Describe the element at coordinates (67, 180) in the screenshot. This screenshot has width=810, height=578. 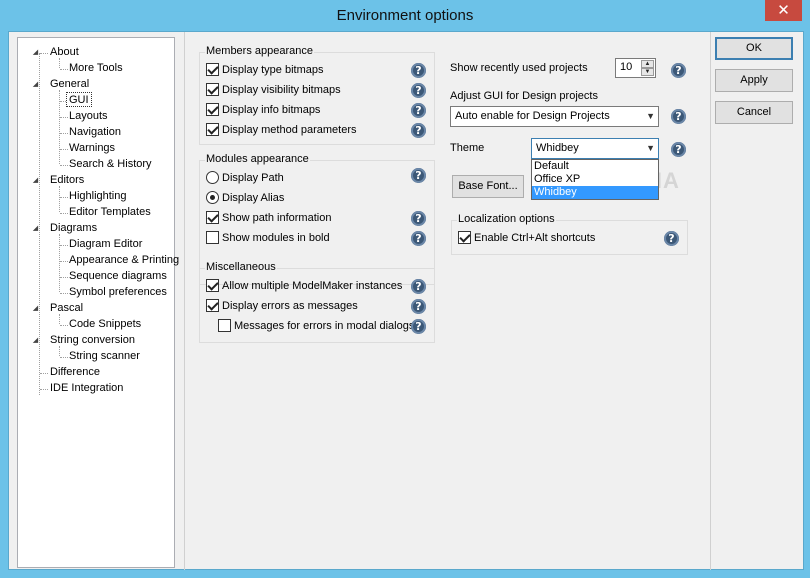
I see `tree-item-editors: Editors` at that location.